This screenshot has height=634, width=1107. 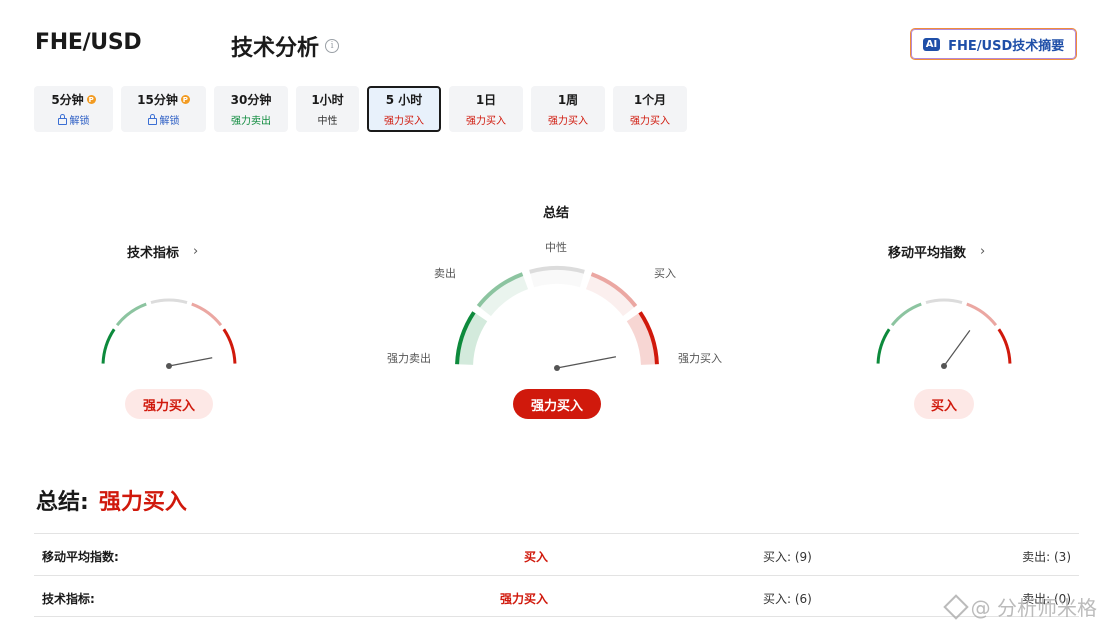 I want to click on row-signal: 买入, so click(x=536, y=557).